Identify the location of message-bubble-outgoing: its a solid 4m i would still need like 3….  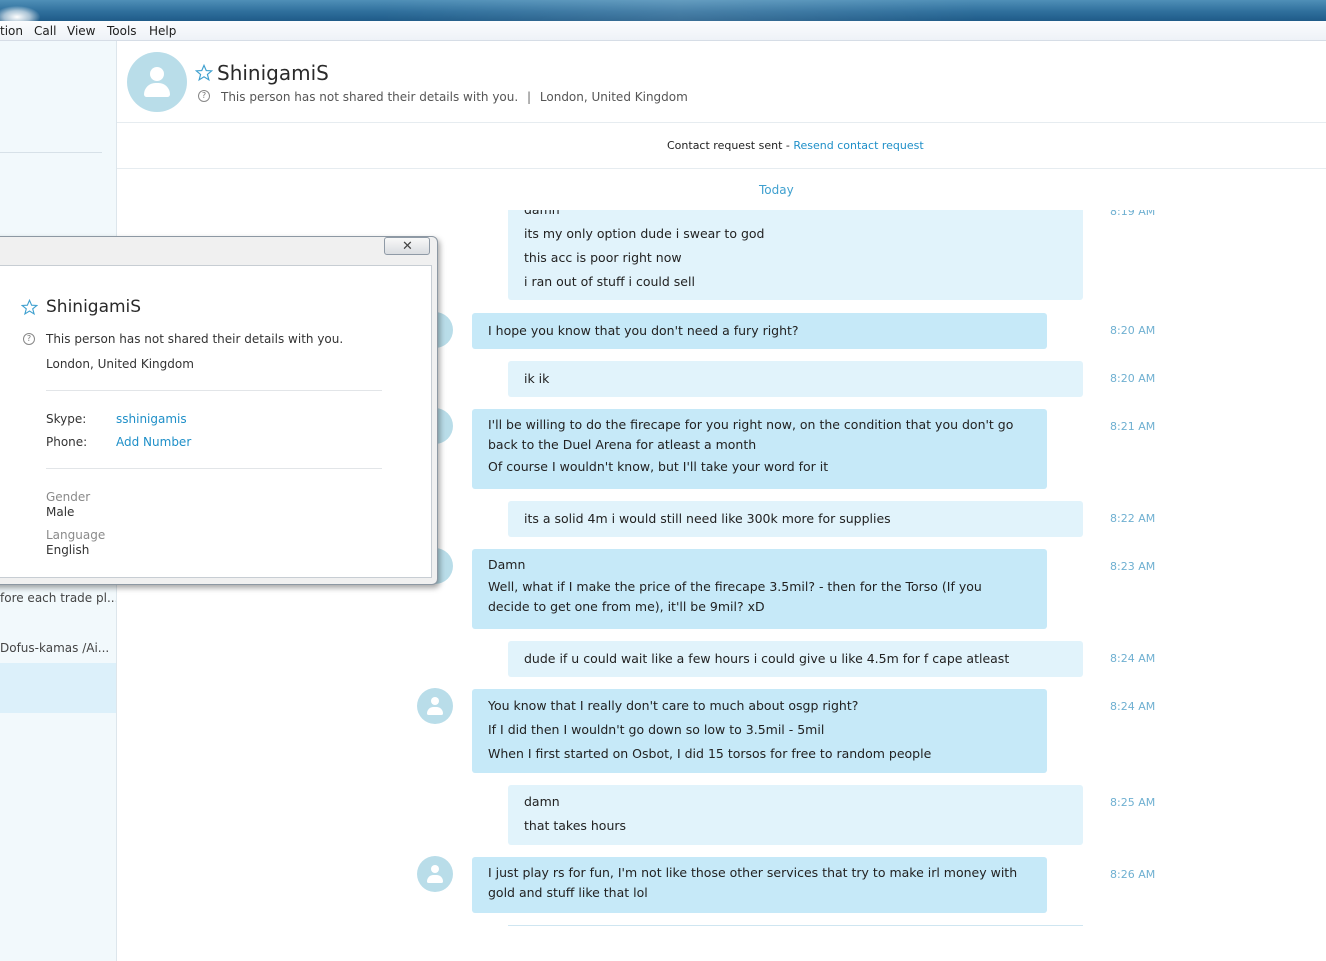
(795, 519).